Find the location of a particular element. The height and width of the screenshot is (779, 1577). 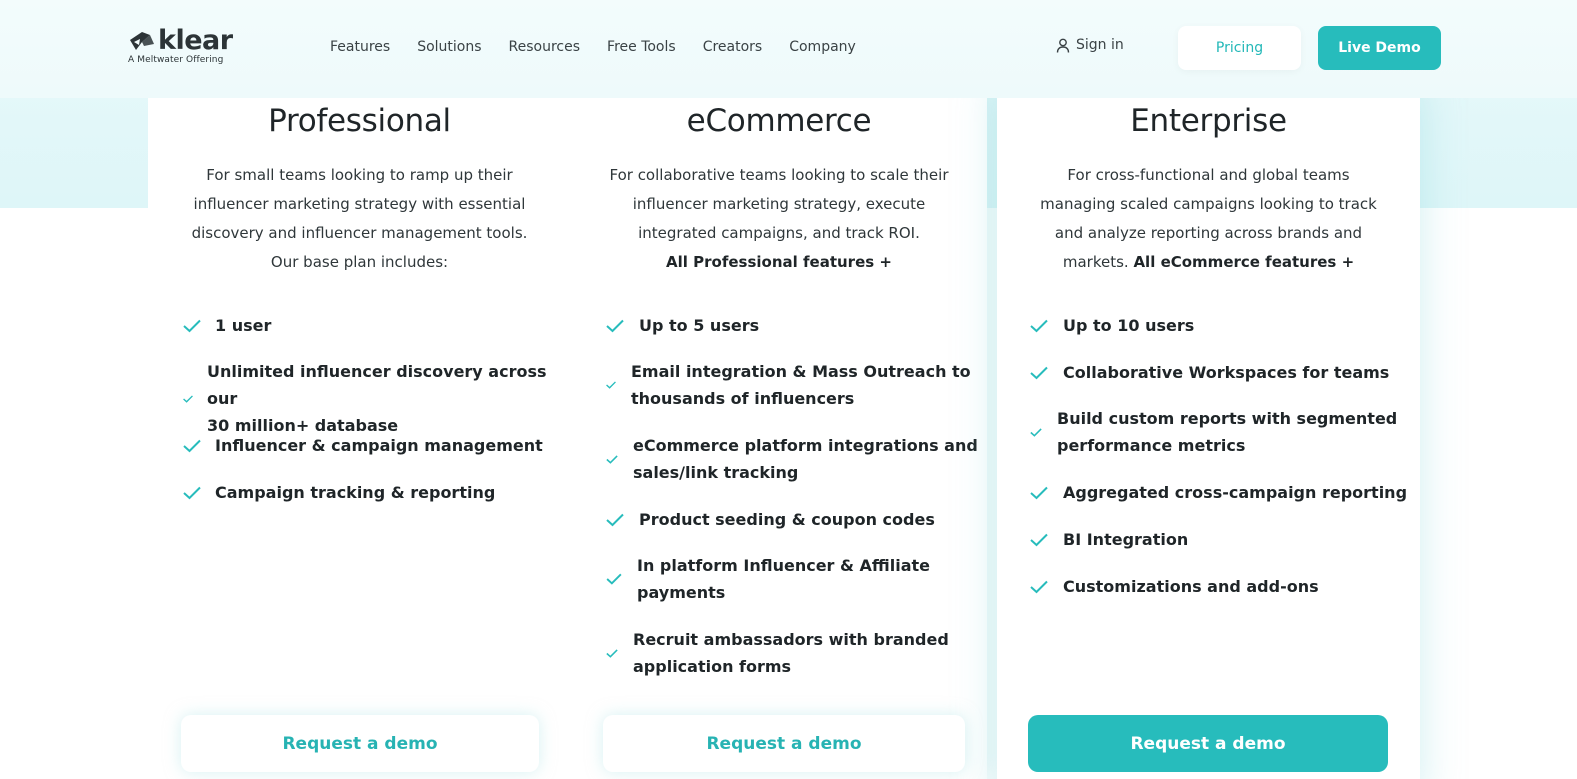

plan-description-bold: All eCommerce features + is located at coordinates (1244, 262).